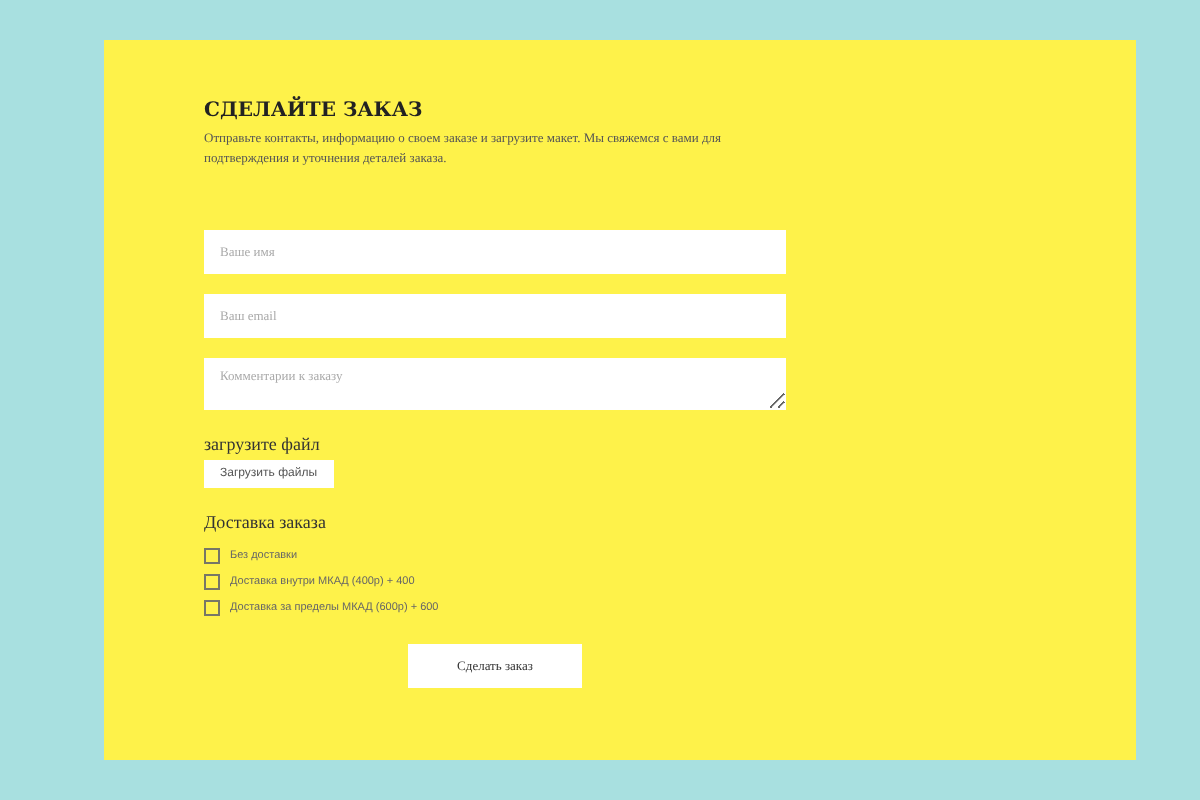 The height and width of the screenshot is (800, 1200). What do you see at coordinates (263, 444) in the screenshot?
I see `upload-label: загрузите файл` at bounding box center [263, 444].